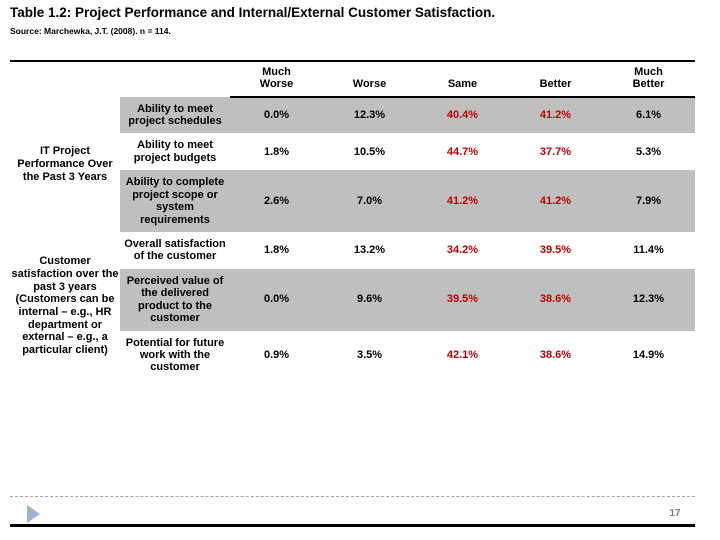 The width and height of the screenshot is (720, 540). I want to click on cell-value: 11.4%, so click(648, 250).